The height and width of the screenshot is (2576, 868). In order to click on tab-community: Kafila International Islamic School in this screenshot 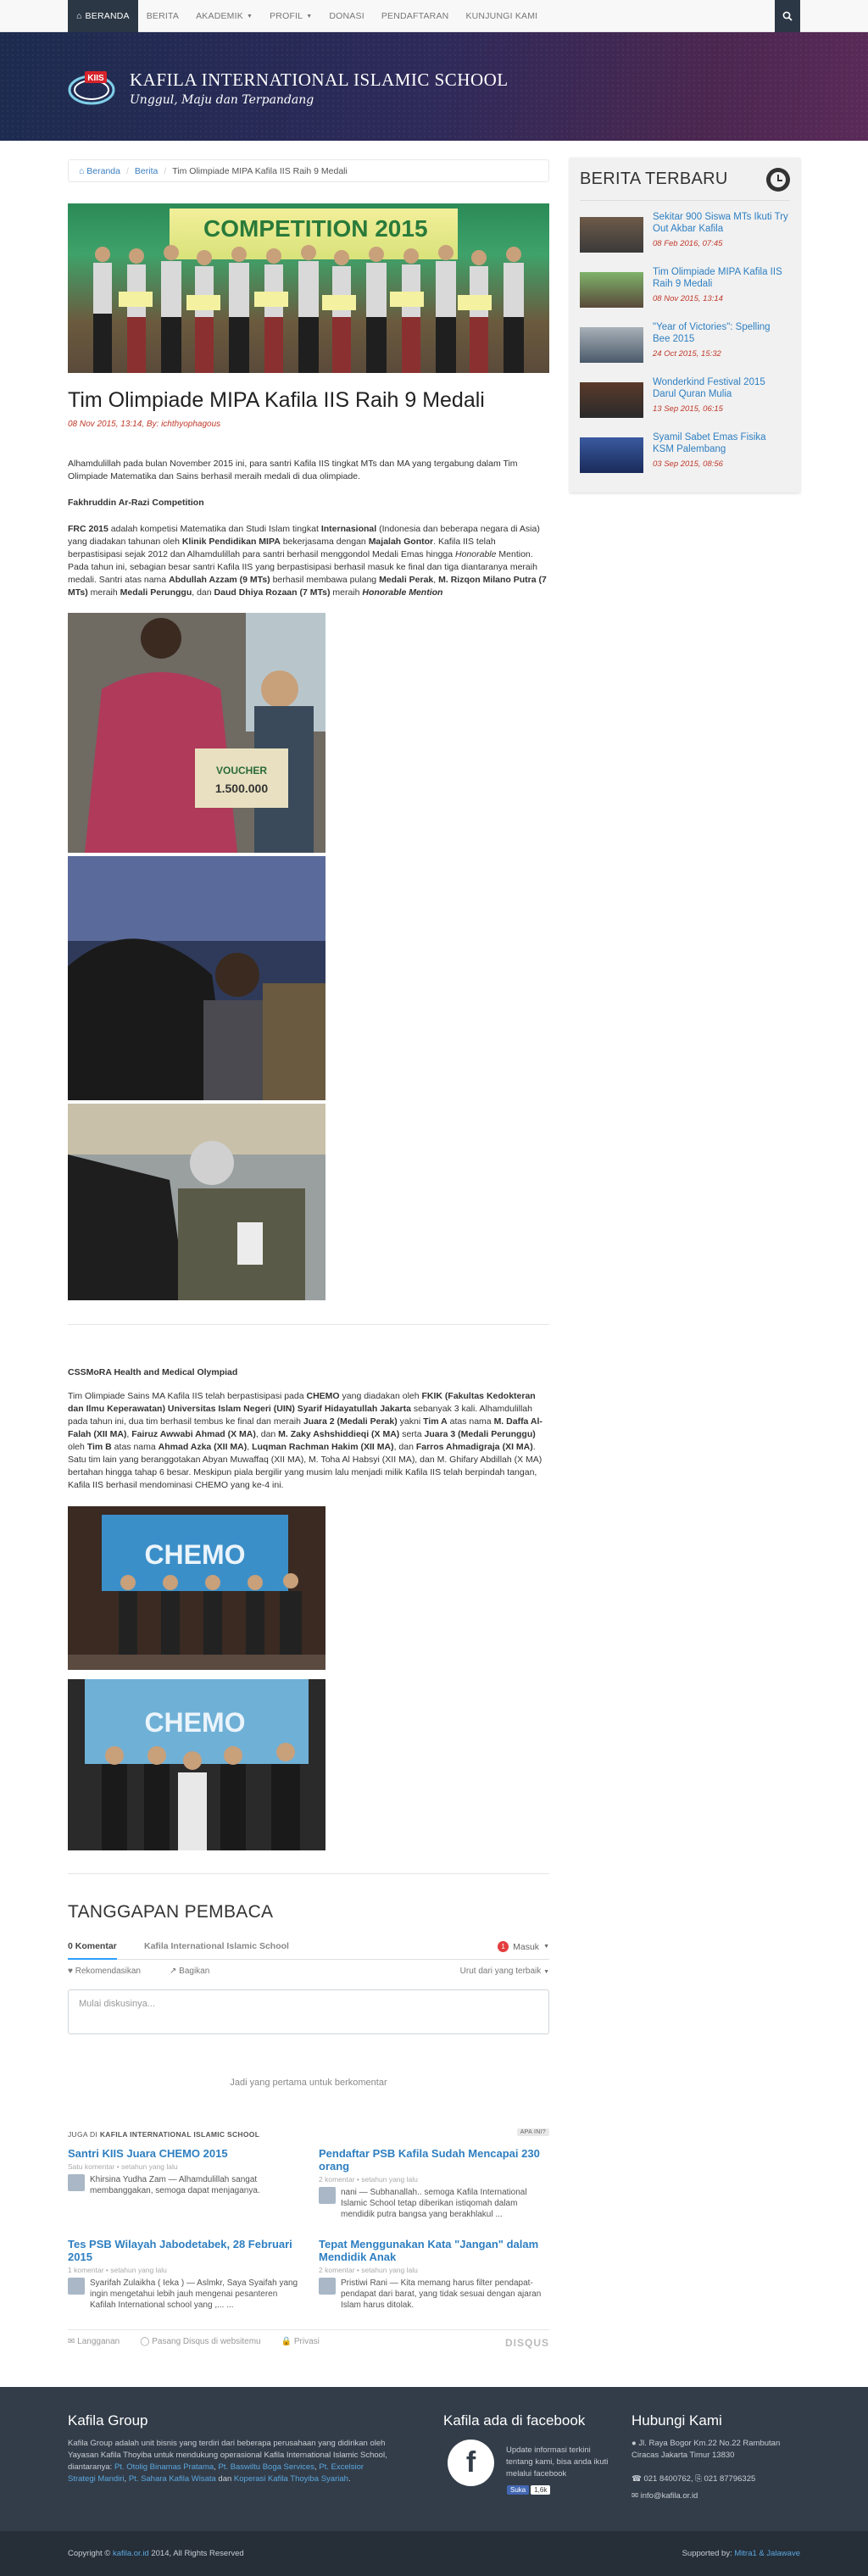, I will do `click(216, 1946)`.